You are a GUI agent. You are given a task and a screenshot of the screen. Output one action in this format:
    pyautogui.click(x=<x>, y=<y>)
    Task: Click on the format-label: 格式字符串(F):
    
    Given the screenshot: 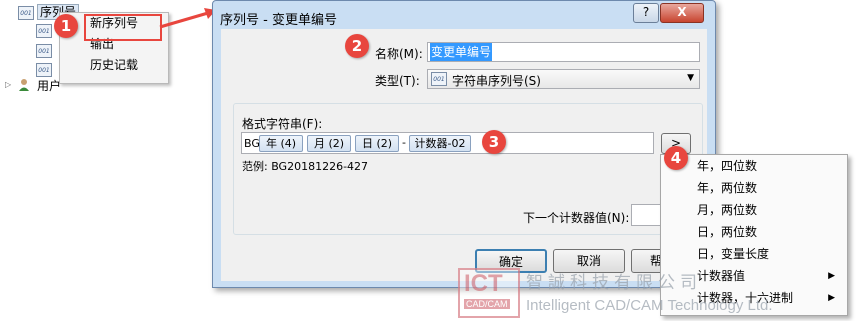 What is the action you would take?
    pyautogui.click(x=282, y=124)
    